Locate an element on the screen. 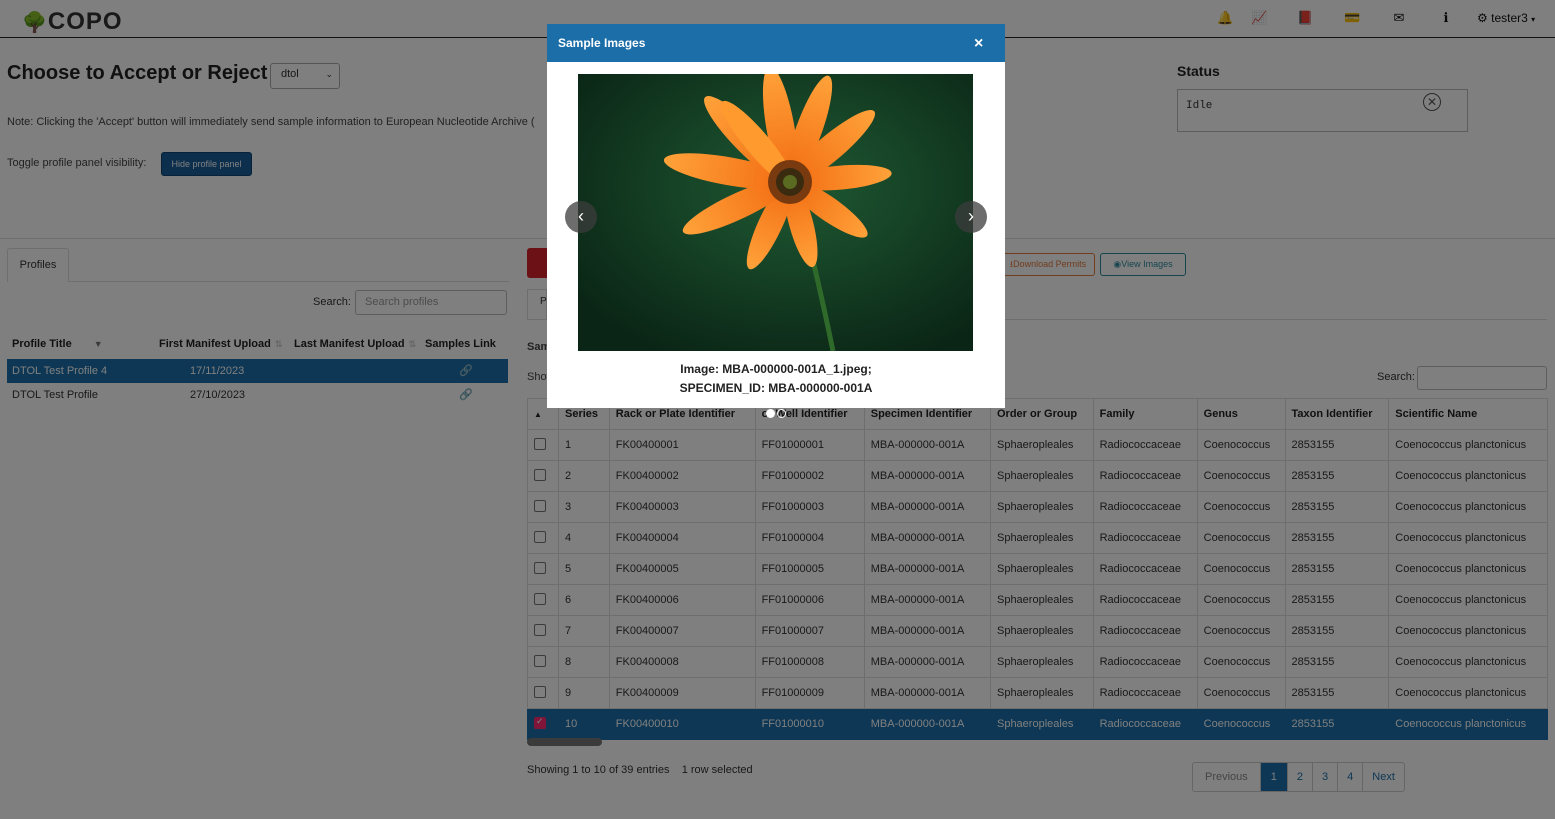 The width and height of the screenshot is (1555, 819). carousel-dot is located at coordinates (781, 413).